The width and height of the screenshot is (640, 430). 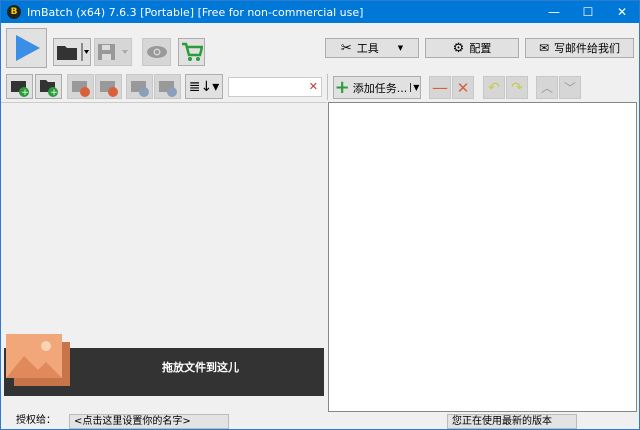 What do you see at coordinates (149, 421) in the screenshot?
I see `license-name-field: <点击这里设置你的名字>` at bounding box center [149, 421].